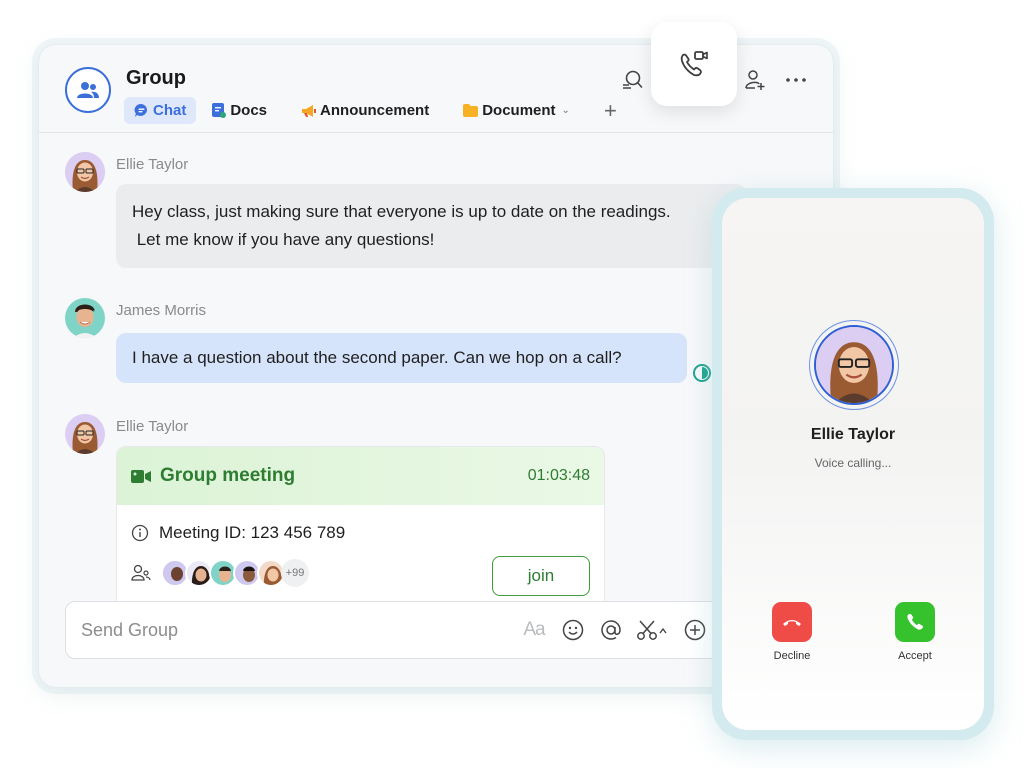 Image resolution: width=1024 pixels, height=768 pixels. I want to click on accept-label: Accept, so click(915, 656).